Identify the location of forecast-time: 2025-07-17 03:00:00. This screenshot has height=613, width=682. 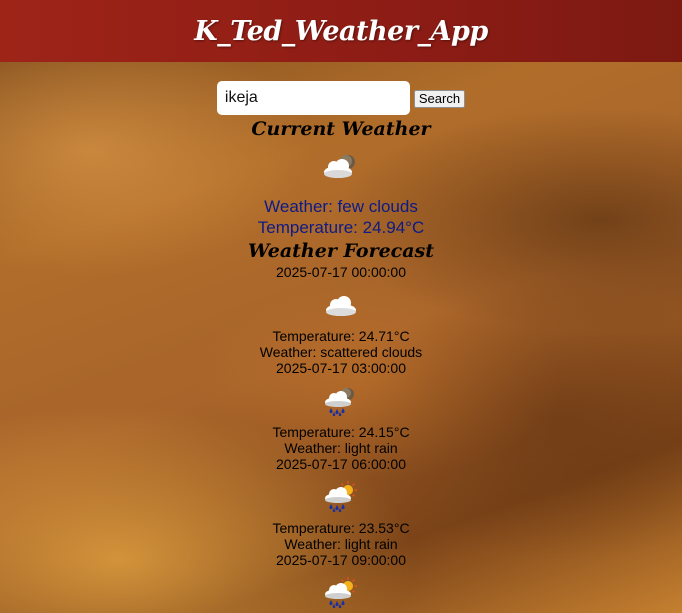
(341, 368).